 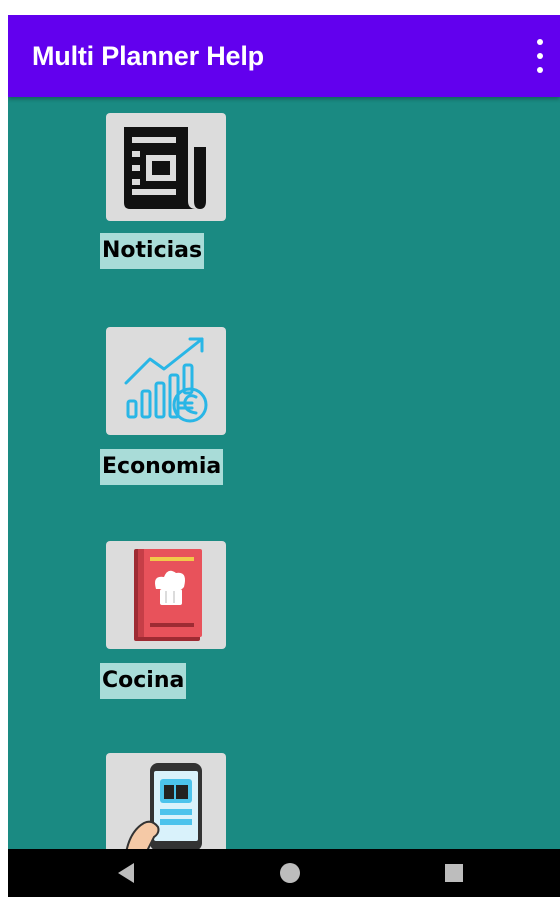 I want to click on ebook-tile, so click(x=166, y=801).